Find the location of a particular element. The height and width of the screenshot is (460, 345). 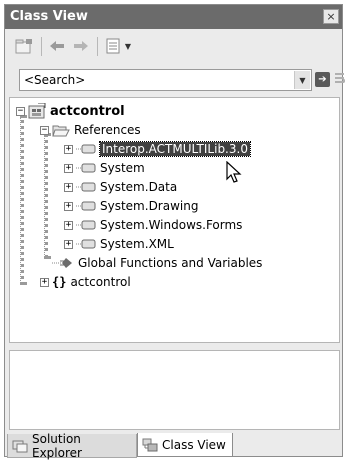

tree-node-reference: + System.XML is located at coordinates (119, 244).